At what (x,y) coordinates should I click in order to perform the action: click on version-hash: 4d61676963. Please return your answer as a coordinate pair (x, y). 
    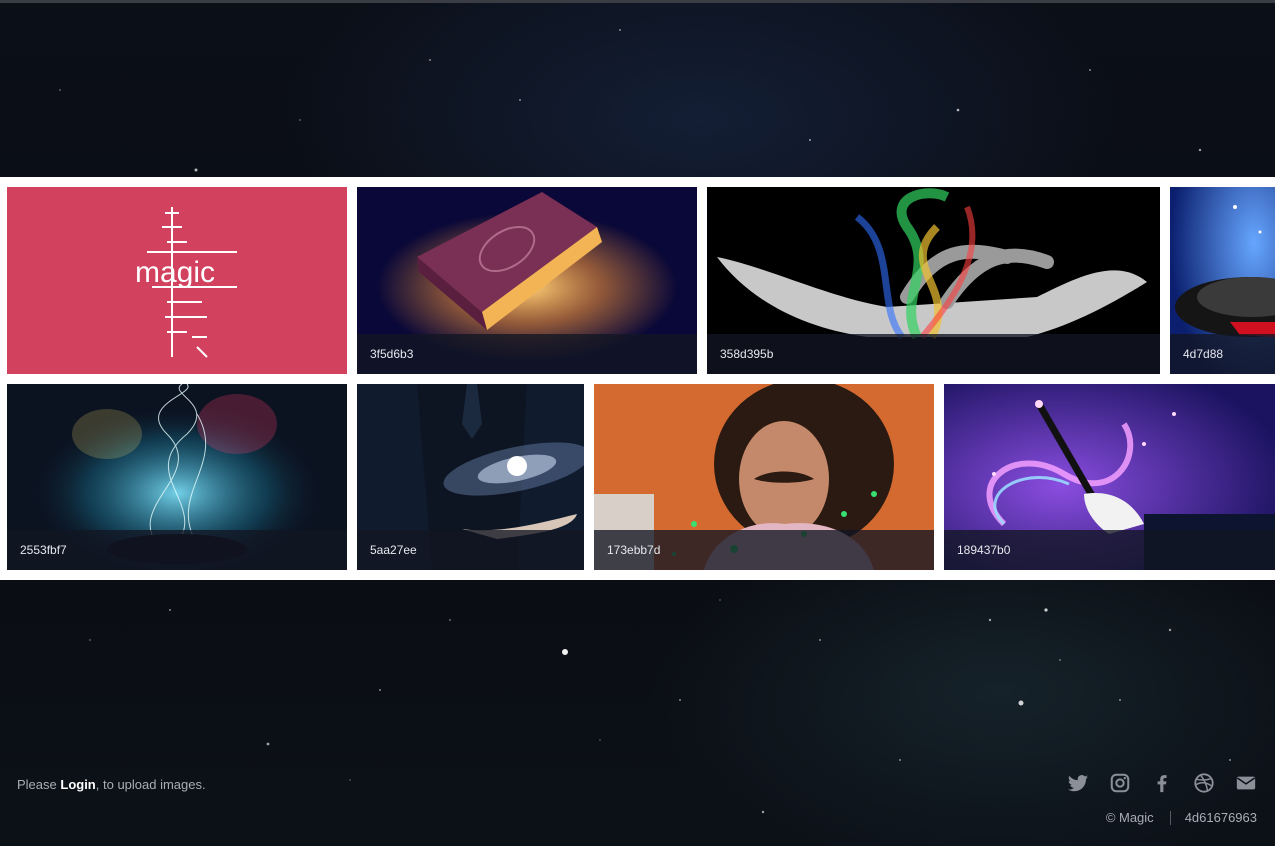
    Looking at the image, I should click on (1220, 817).